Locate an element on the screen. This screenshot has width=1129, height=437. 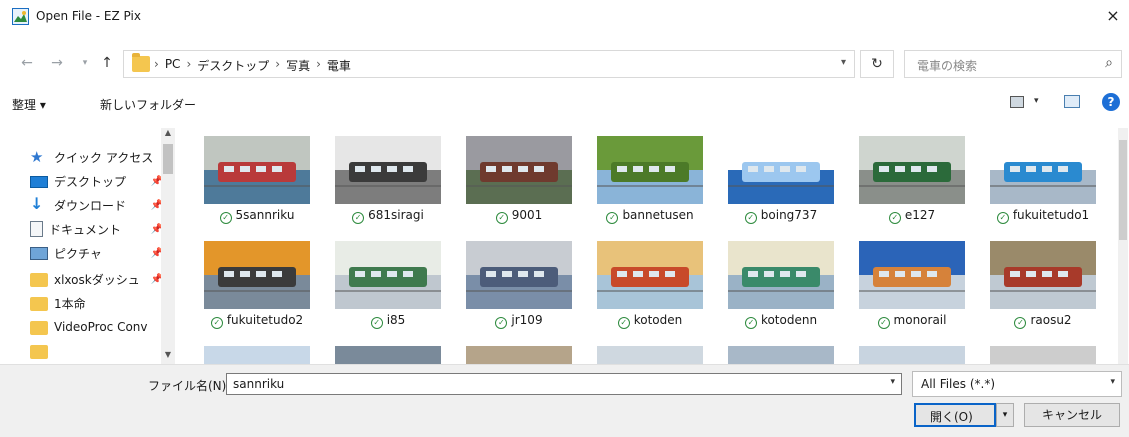
view-dropdown-icon: ▾ is located at coordinates (1036, 101).